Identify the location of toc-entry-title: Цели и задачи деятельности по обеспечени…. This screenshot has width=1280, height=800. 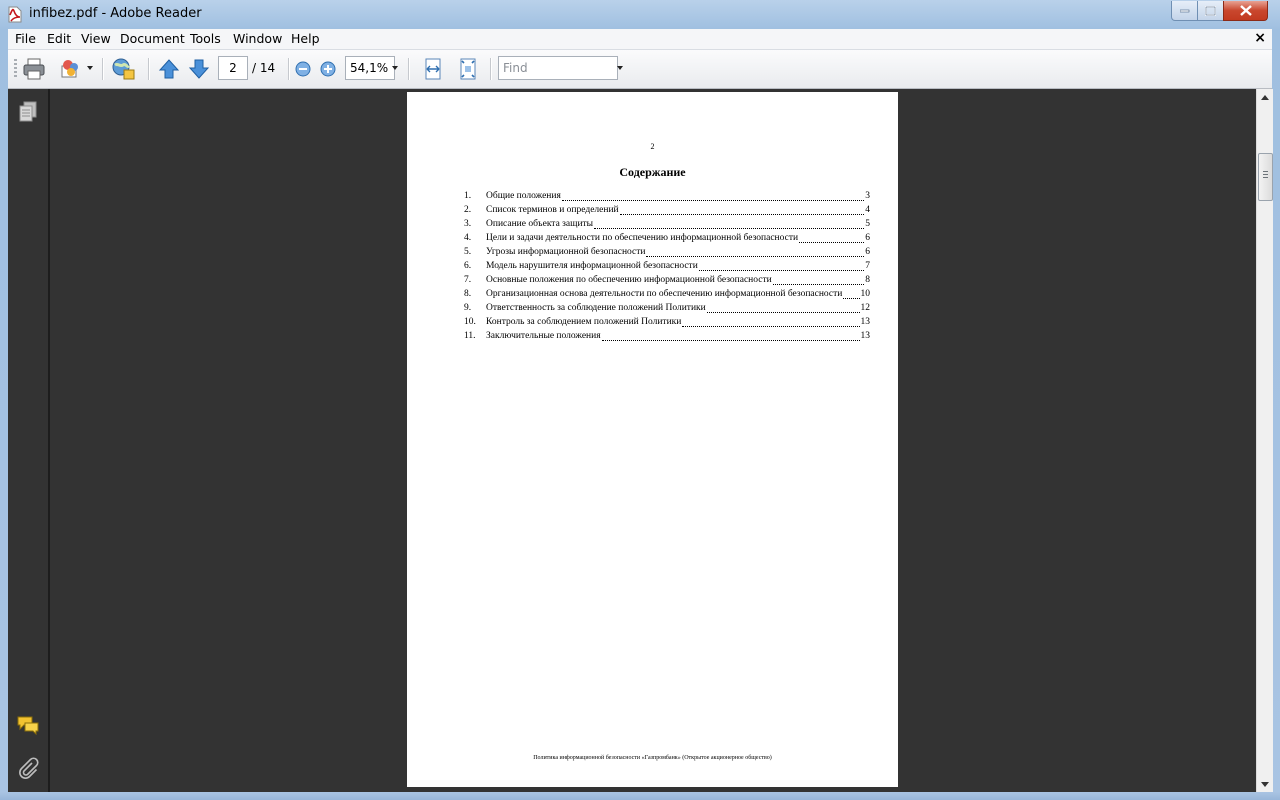
(643, 239).